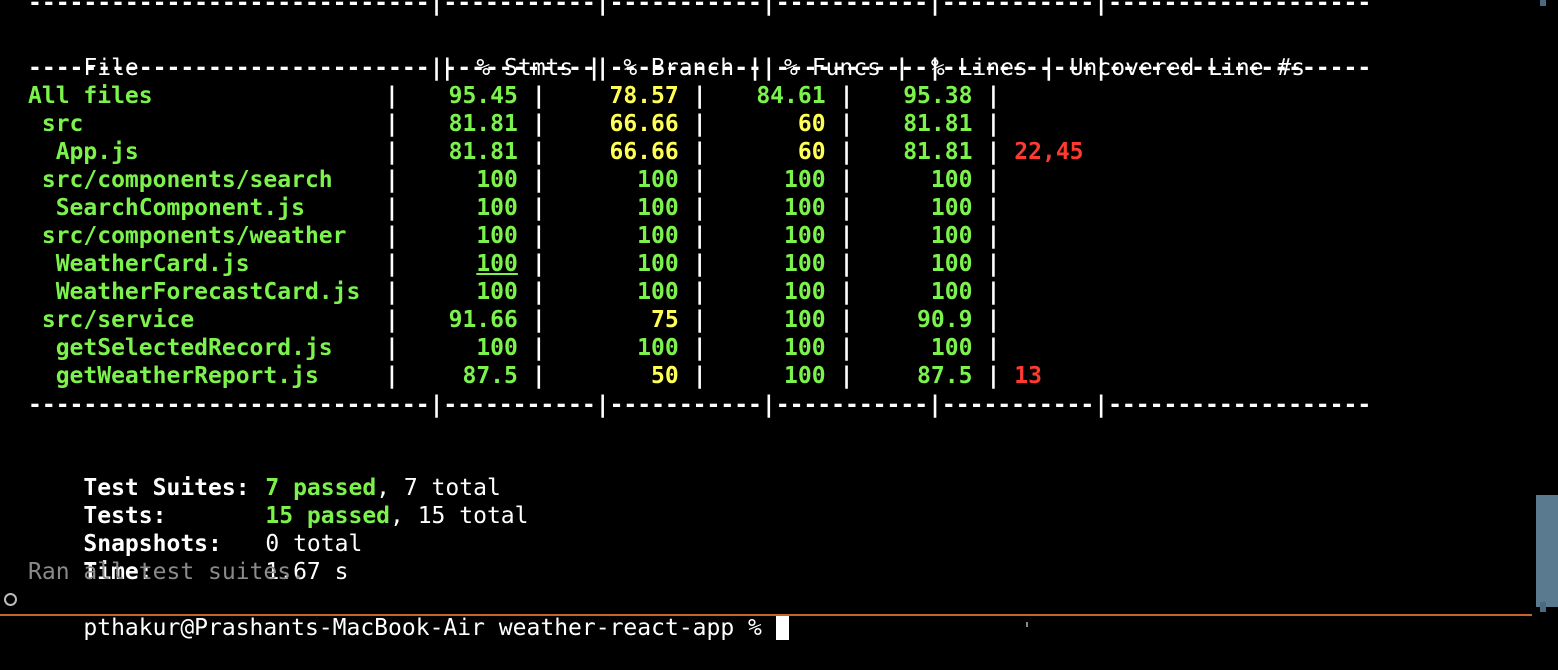  I want to click on tests-total: , 15 total, so click(459, 516).